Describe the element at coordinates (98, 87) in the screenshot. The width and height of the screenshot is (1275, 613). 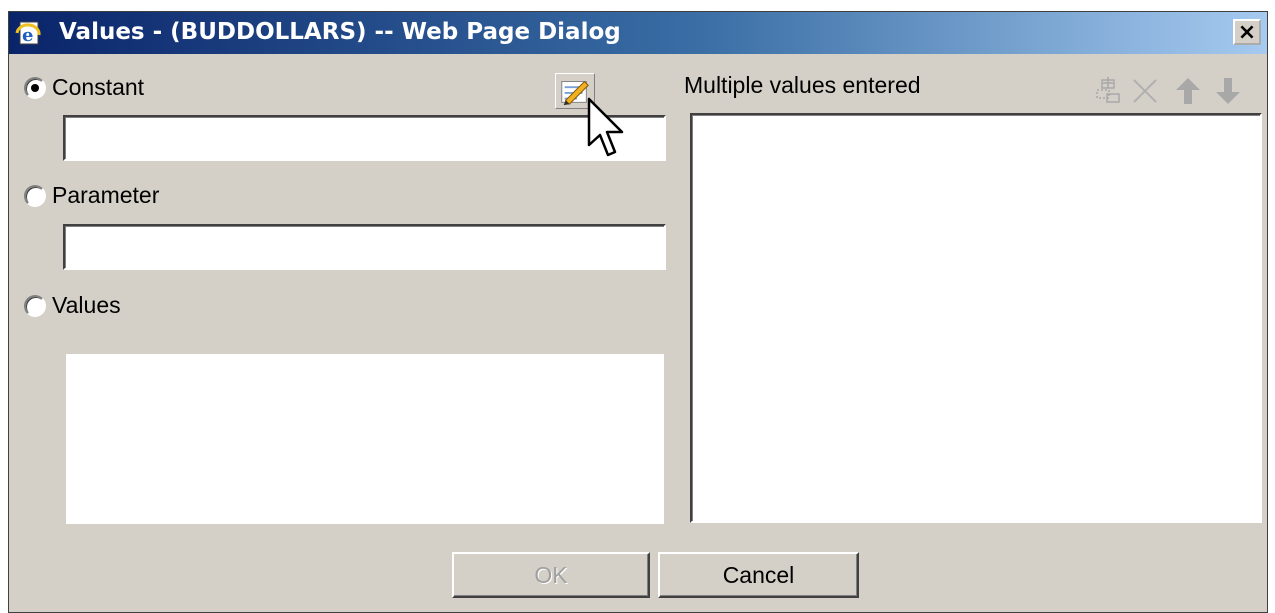
I see `constant-label: Constant` at that location.